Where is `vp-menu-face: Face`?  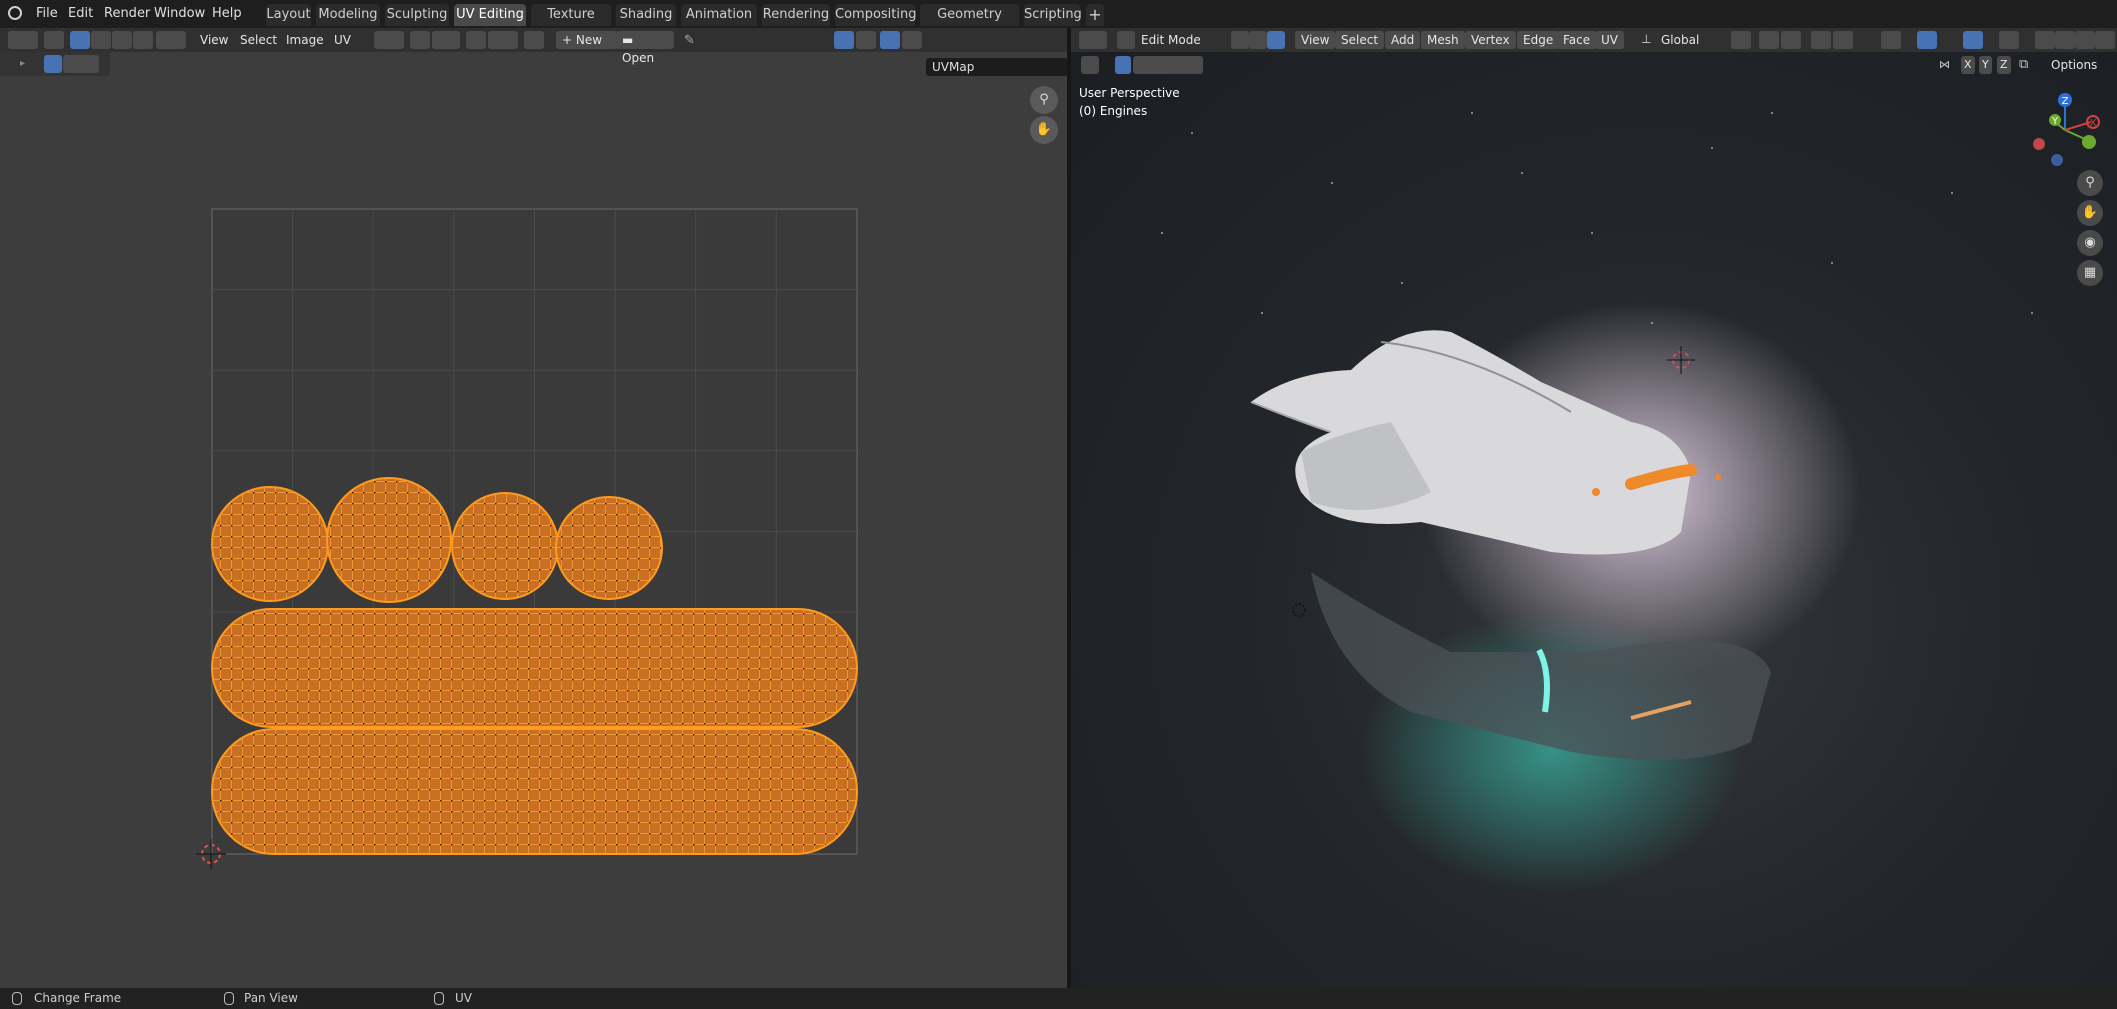 vp-menu-face: Face is located at coordinates (1577, 40).